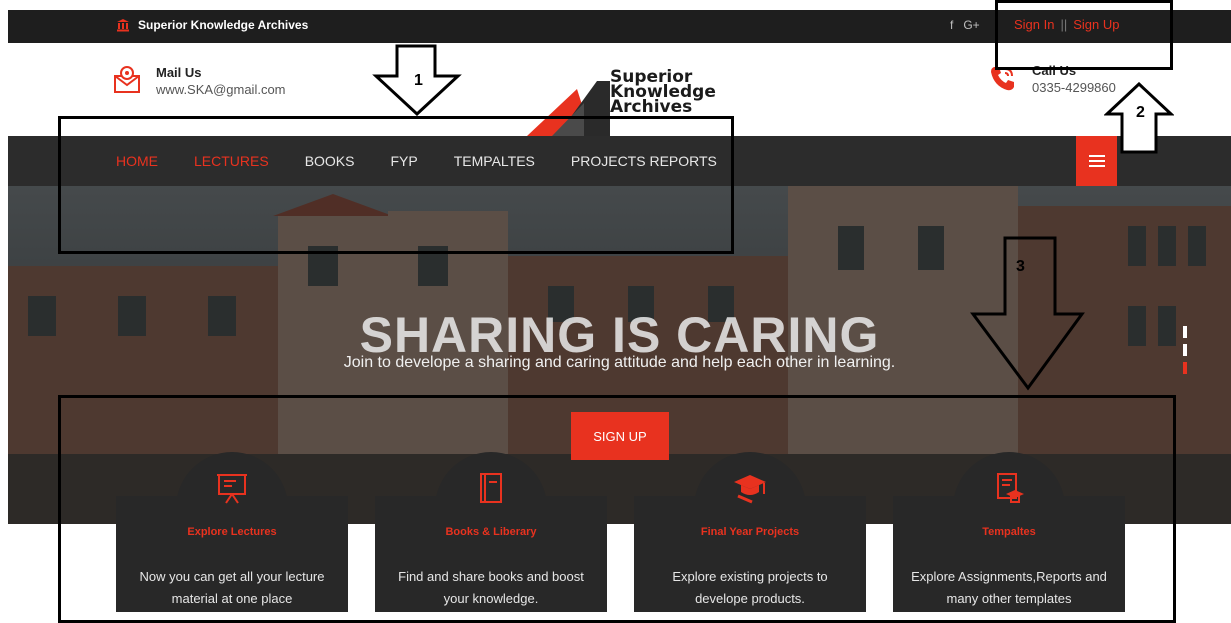  What do you see at coordinates (418, 80) in the screenshot?
I see `annotation-label-1: 1` at bounding box center [418, 80].